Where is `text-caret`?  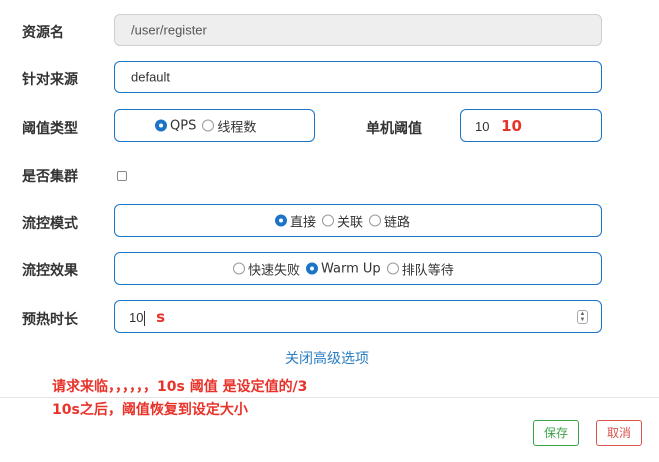 text-caret is located at coordinates (145, 318).